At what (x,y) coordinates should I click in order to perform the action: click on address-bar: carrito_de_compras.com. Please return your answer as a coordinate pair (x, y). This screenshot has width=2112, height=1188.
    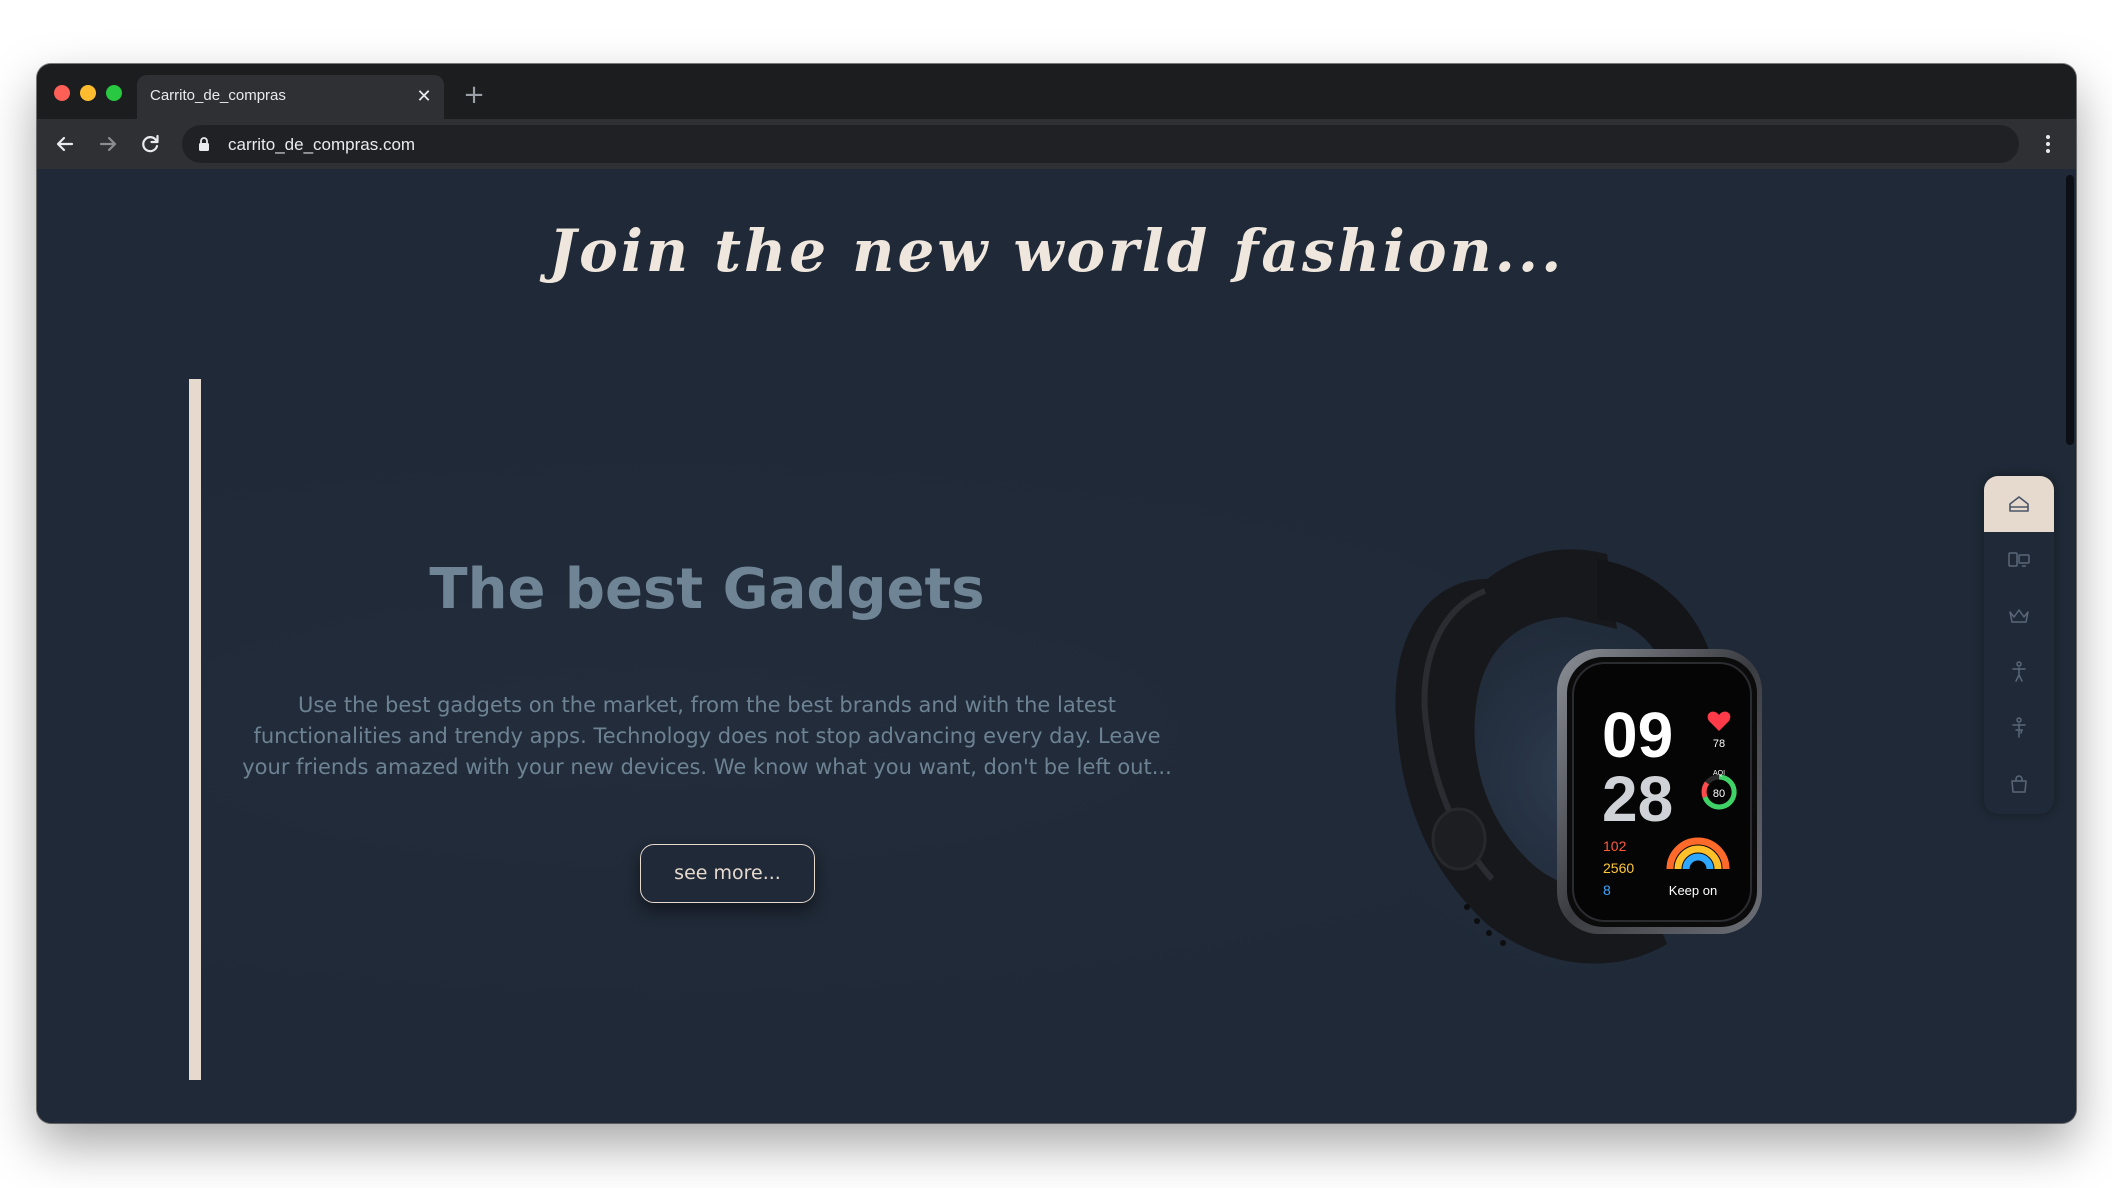
    Looking at the image, I should click on (1100, 144).